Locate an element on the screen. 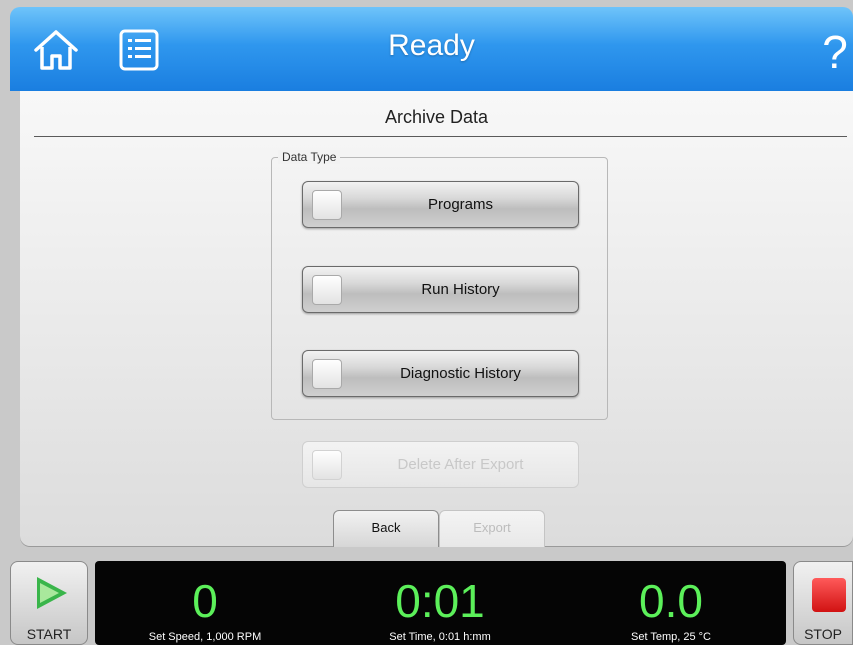 The height and width of the screenshot is (645, 853). delete-after-export-toggle: Delete After Export is located at coordinates (440, 464).